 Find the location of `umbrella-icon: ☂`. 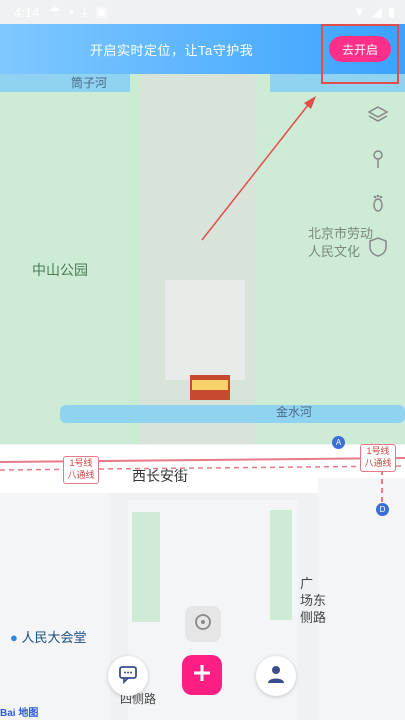

umbrella-icon: ☂ is located at coordinates (55, 11).